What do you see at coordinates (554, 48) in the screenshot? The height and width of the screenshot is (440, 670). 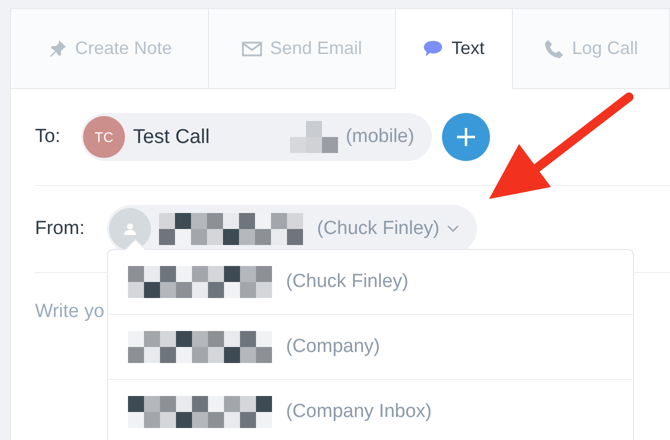 I see `phone-icon` at bounding box center [554, 48].